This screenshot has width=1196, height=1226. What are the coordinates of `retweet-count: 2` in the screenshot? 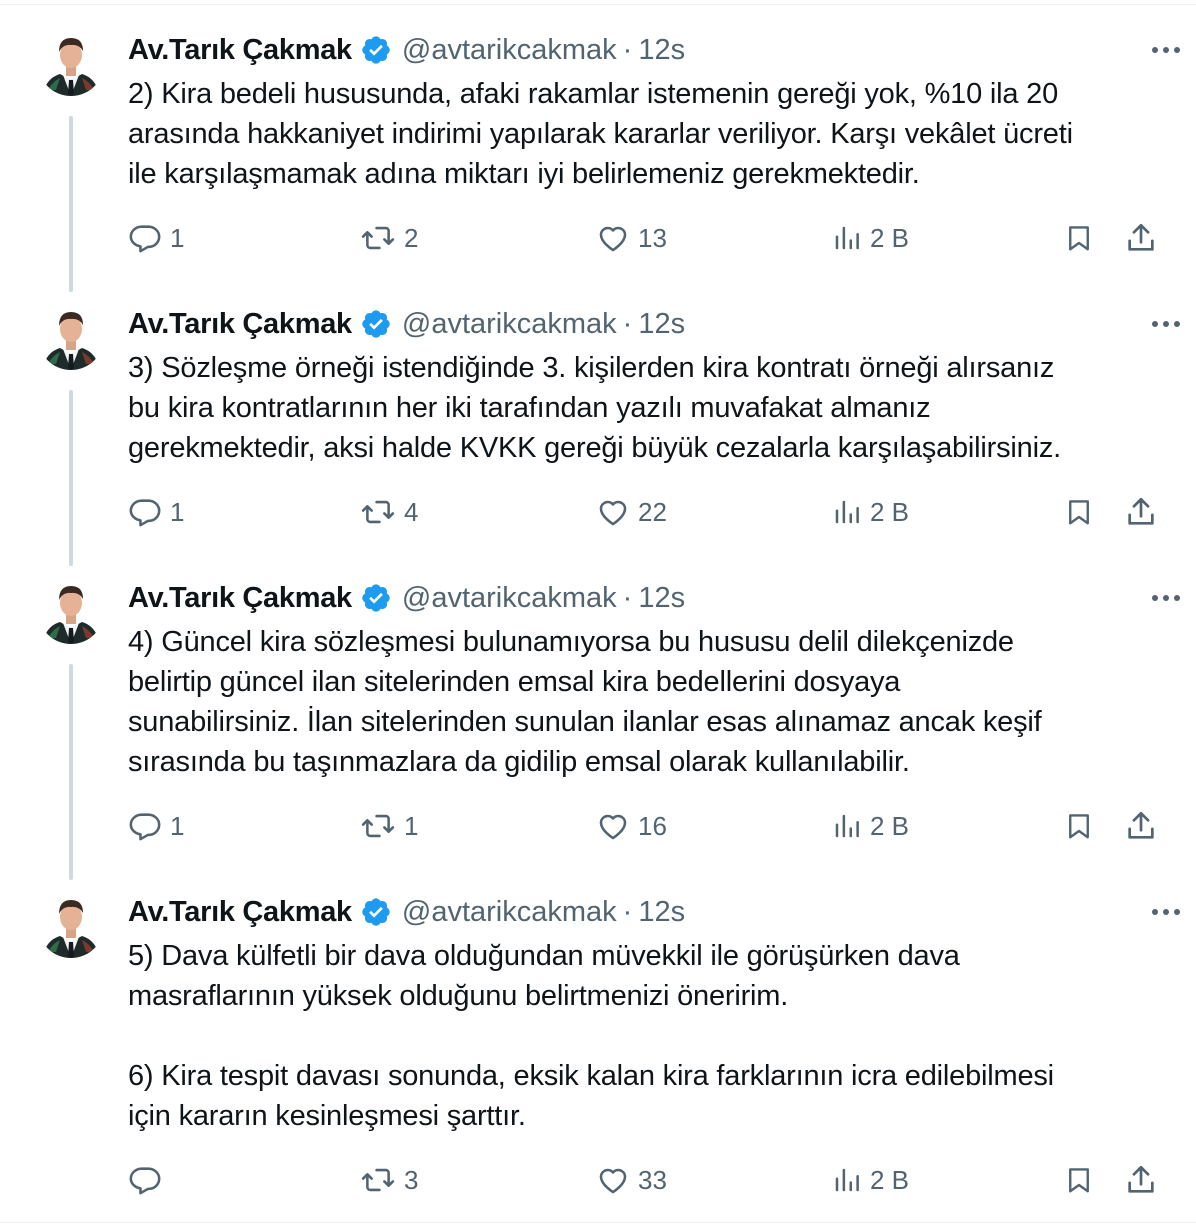 It's located at (411, 237).